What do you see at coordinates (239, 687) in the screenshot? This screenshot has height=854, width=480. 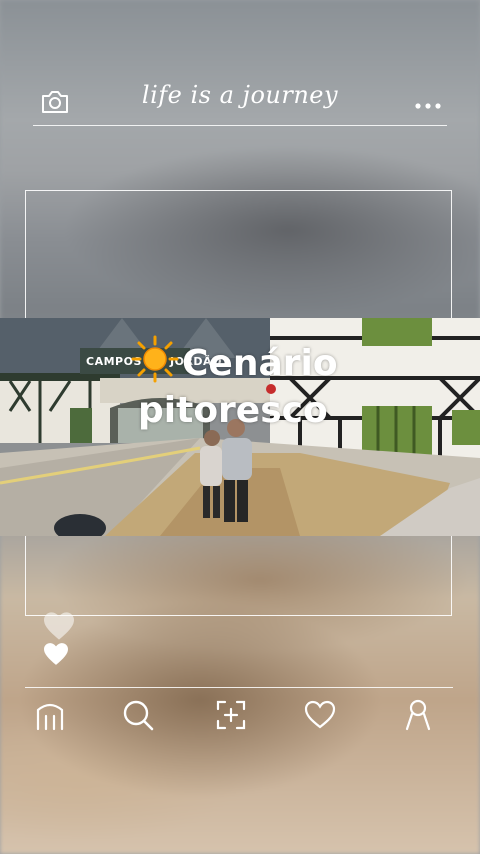 I see `nav-divider` at bounding box center [239, 687].